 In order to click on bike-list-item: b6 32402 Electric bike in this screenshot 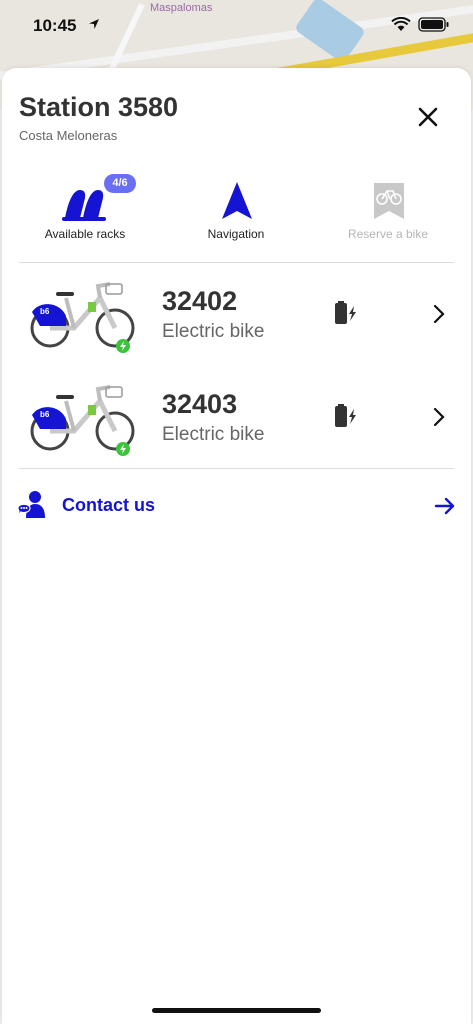, I will do `click(236, 326)`.